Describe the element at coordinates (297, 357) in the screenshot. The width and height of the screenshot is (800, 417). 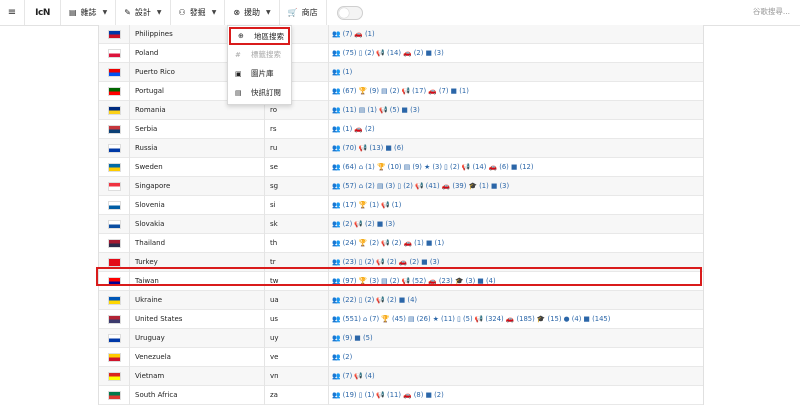
I see `country-code: ve` at that location.